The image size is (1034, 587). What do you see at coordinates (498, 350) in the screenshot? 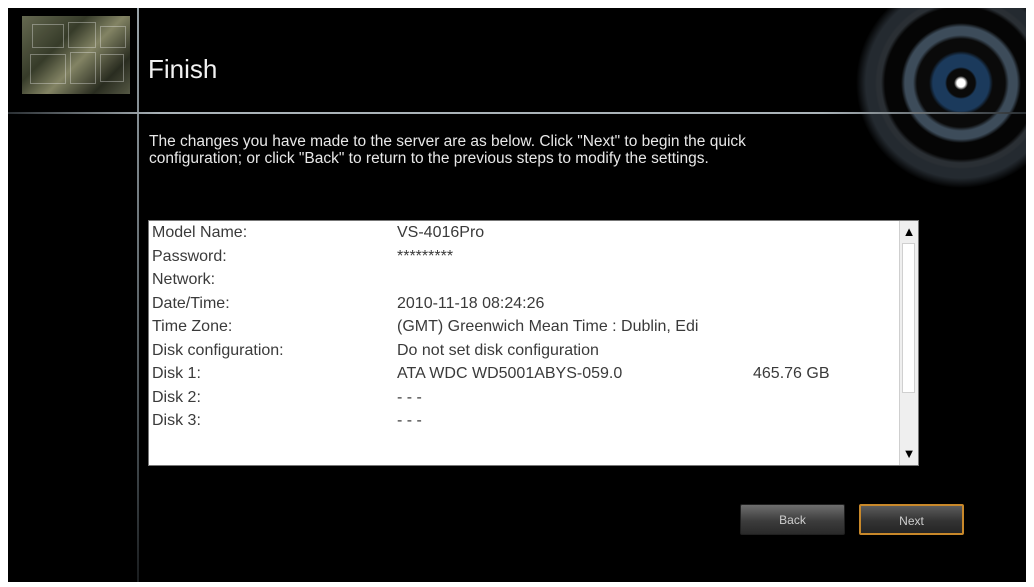
I see `summary-row-value: Do not set disk configuration` at bounding box center [498, 350].